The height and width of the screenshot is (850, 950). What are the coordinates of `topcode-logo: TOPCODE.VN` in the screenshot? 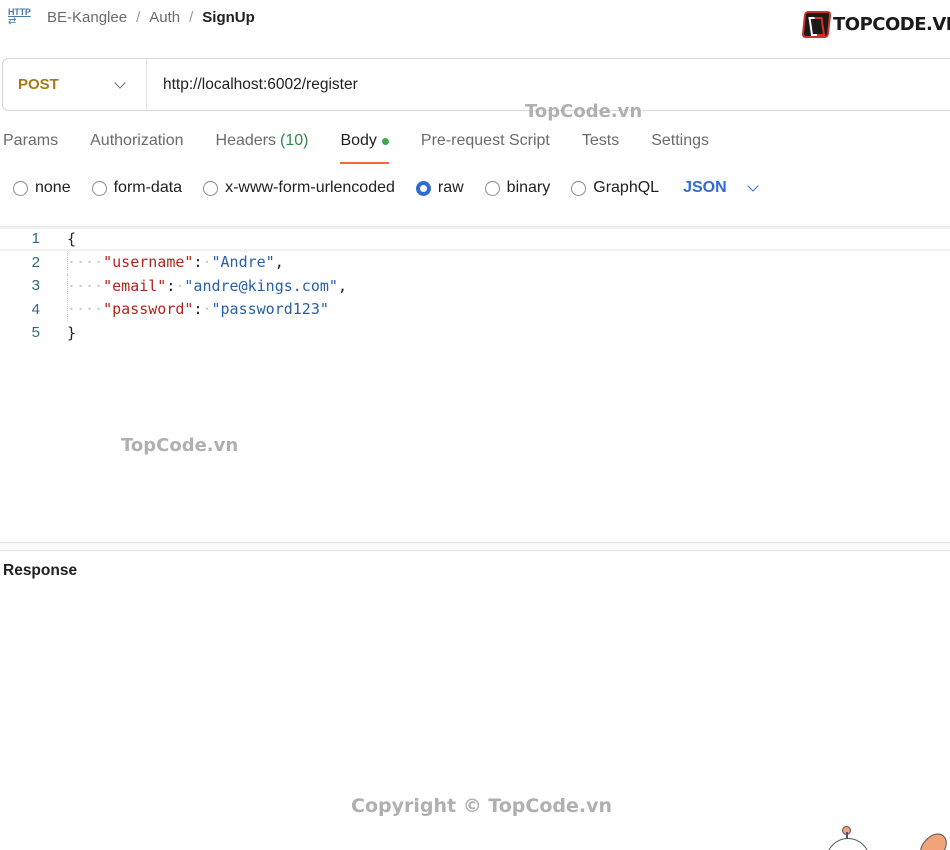 It's located at (875, 24).